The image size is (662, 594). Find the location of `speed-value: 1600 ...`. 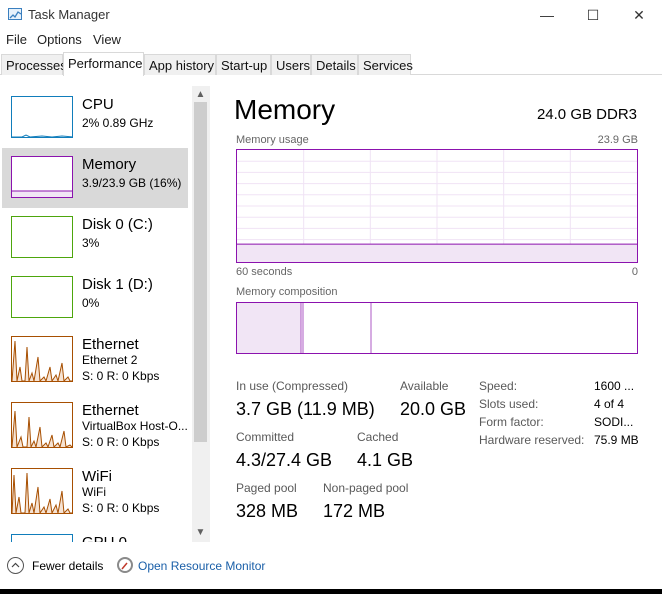

speed-value: 1600 ... is located at coordinates (614, 386).